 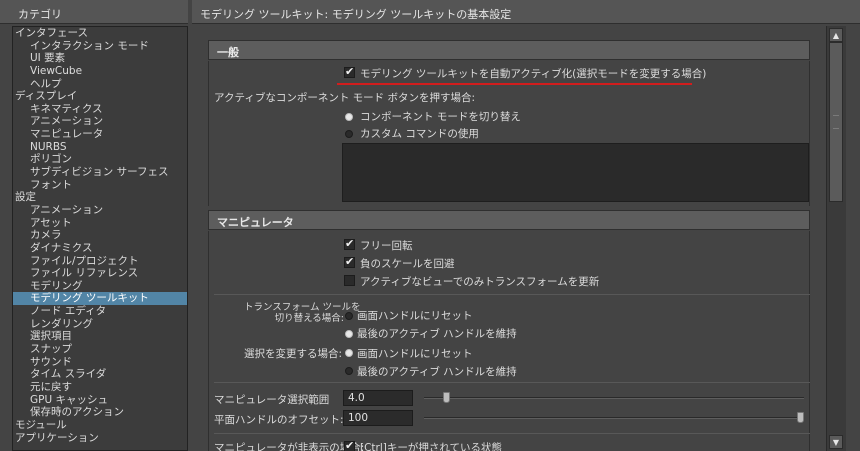 What do you see at coordinates (309, 318) in the screenshot?
I see `switch-transform-label-line2: 切り替える場合:` at bounding box center [309, 318].